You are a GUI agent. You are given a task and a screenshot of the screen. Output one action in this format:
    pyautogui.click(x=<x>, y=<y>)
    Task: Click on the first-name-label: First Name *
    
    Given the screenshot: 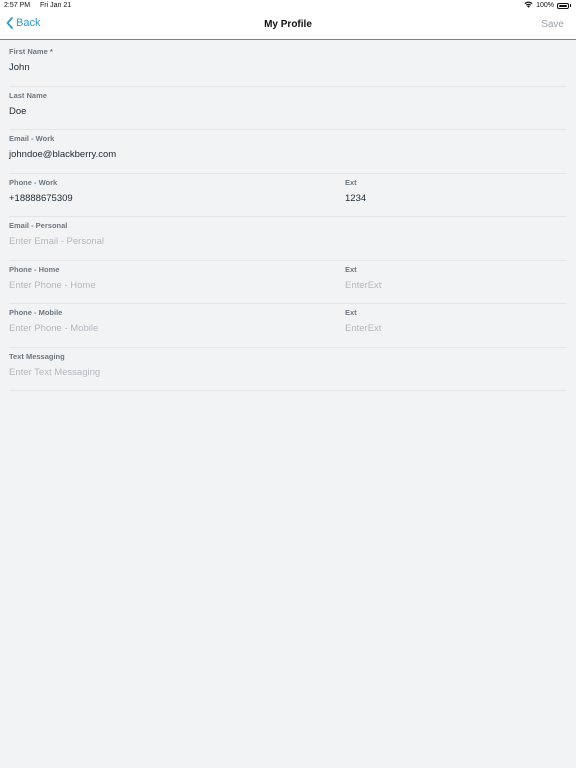 What is the action you would take?
    pyautogui.click(x=31, y=51)
    